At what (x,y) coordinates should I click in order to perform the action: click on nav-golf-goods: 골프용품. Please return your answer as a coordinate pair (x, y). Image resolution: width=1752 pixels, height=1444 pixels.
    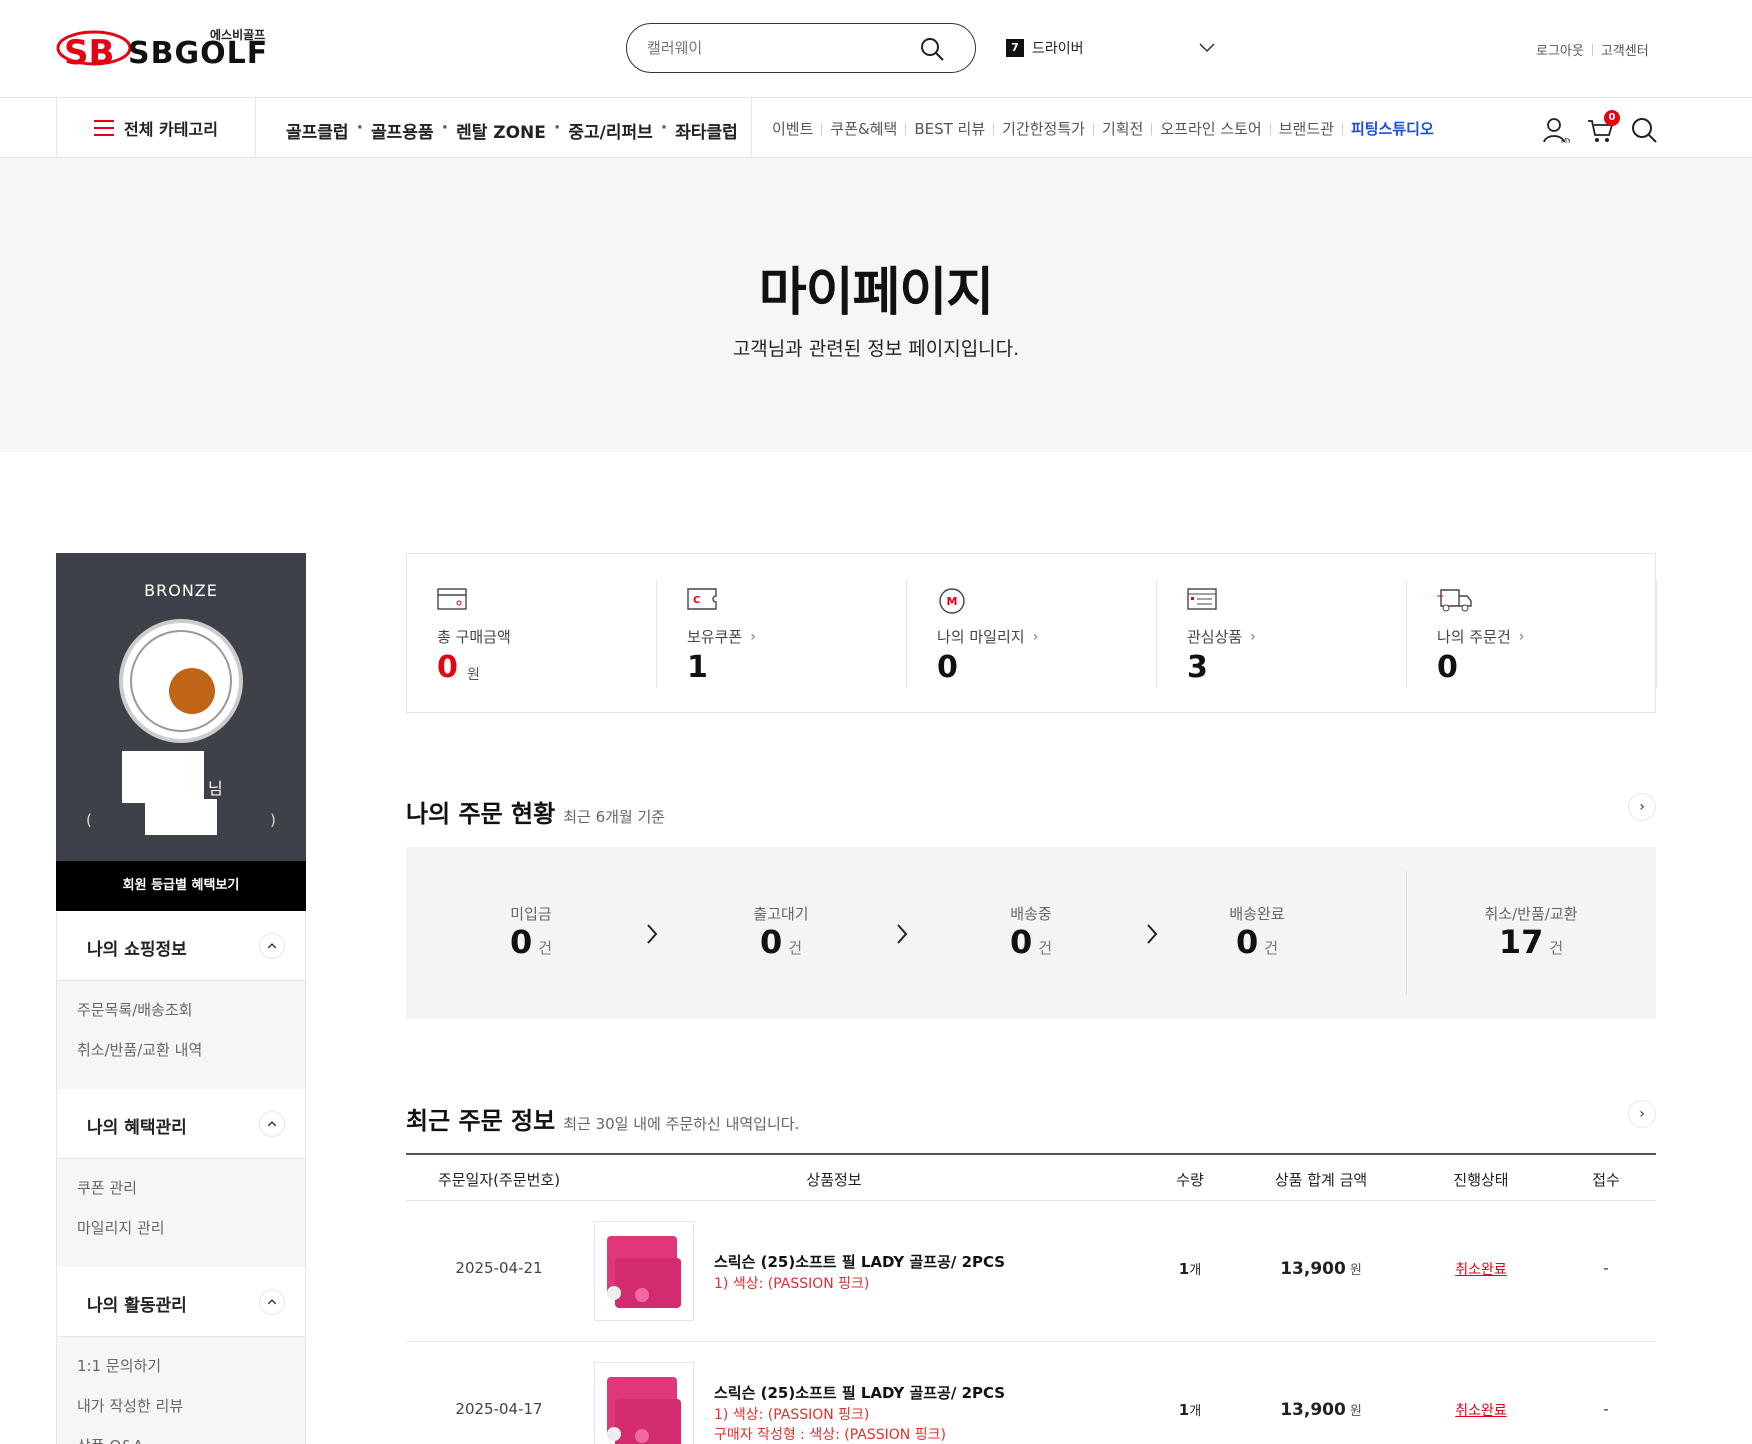
    Looking at the image, I should click on (402, 130).